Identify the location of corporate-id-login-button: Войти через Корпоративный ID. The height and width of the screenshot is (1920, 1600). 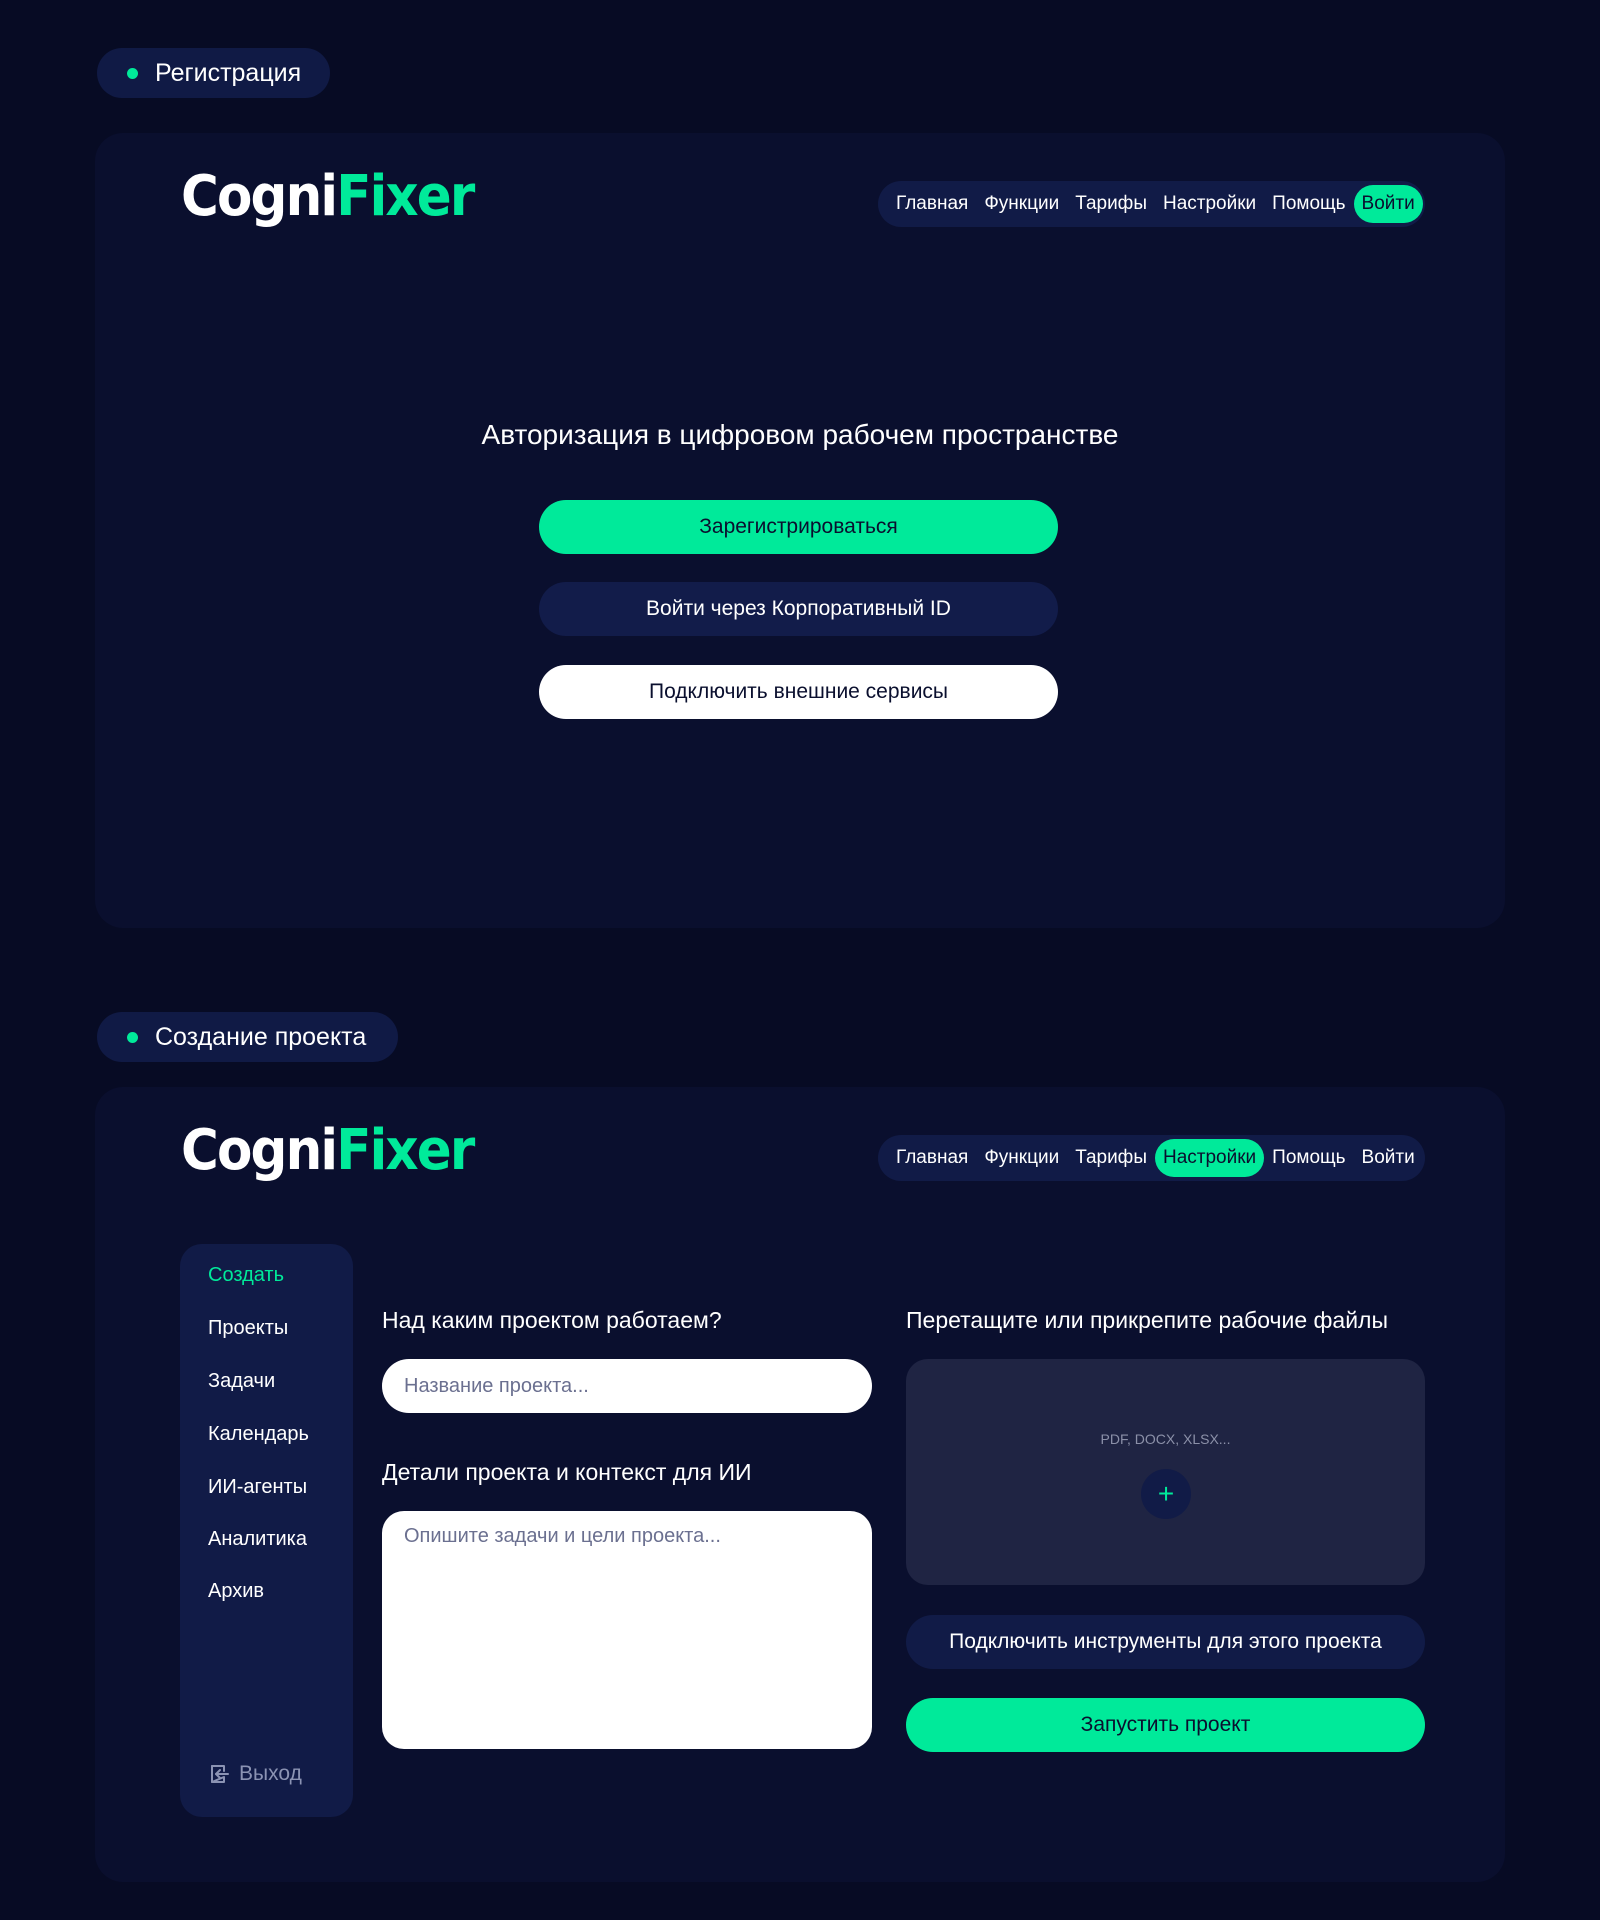
(798, 609).